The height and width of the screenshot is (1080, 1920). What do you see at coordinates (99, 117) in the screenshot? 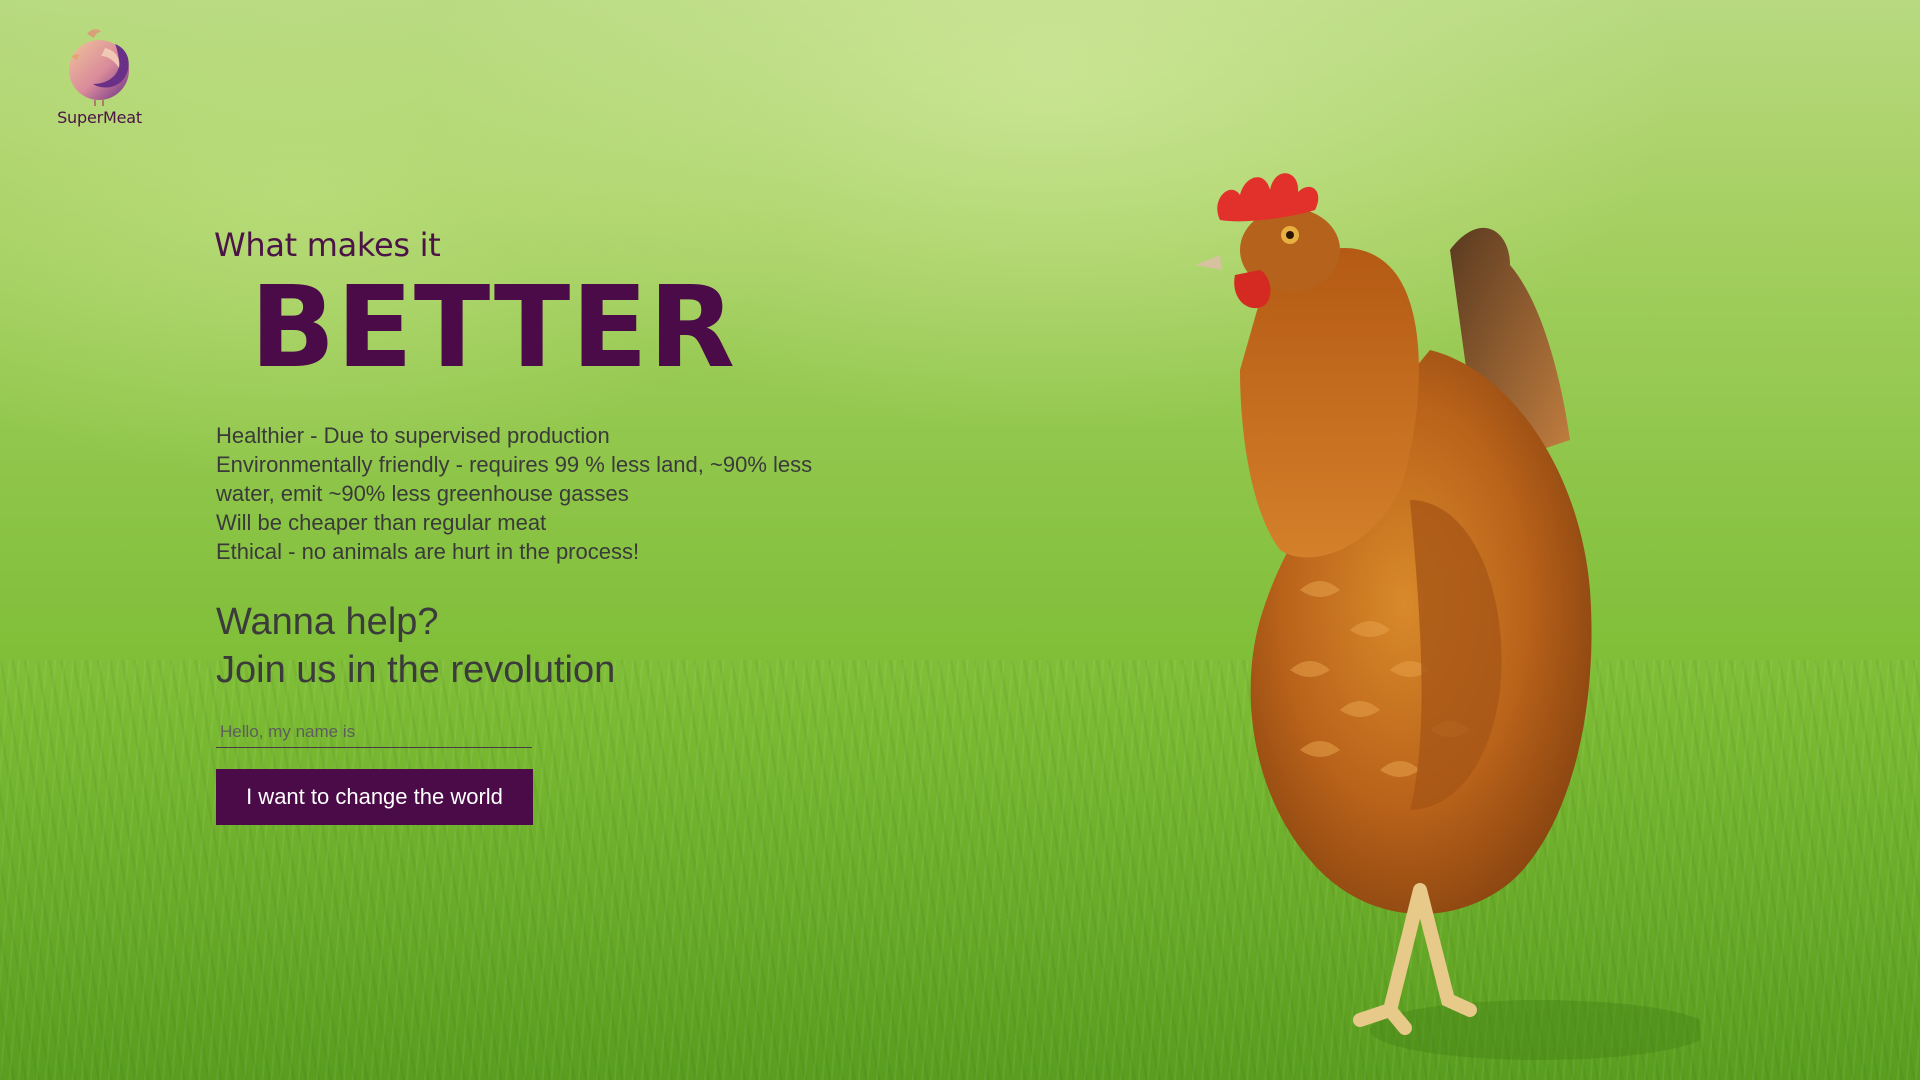
I see `brand-name: SuperMeat` at bounding box center [99, 117].